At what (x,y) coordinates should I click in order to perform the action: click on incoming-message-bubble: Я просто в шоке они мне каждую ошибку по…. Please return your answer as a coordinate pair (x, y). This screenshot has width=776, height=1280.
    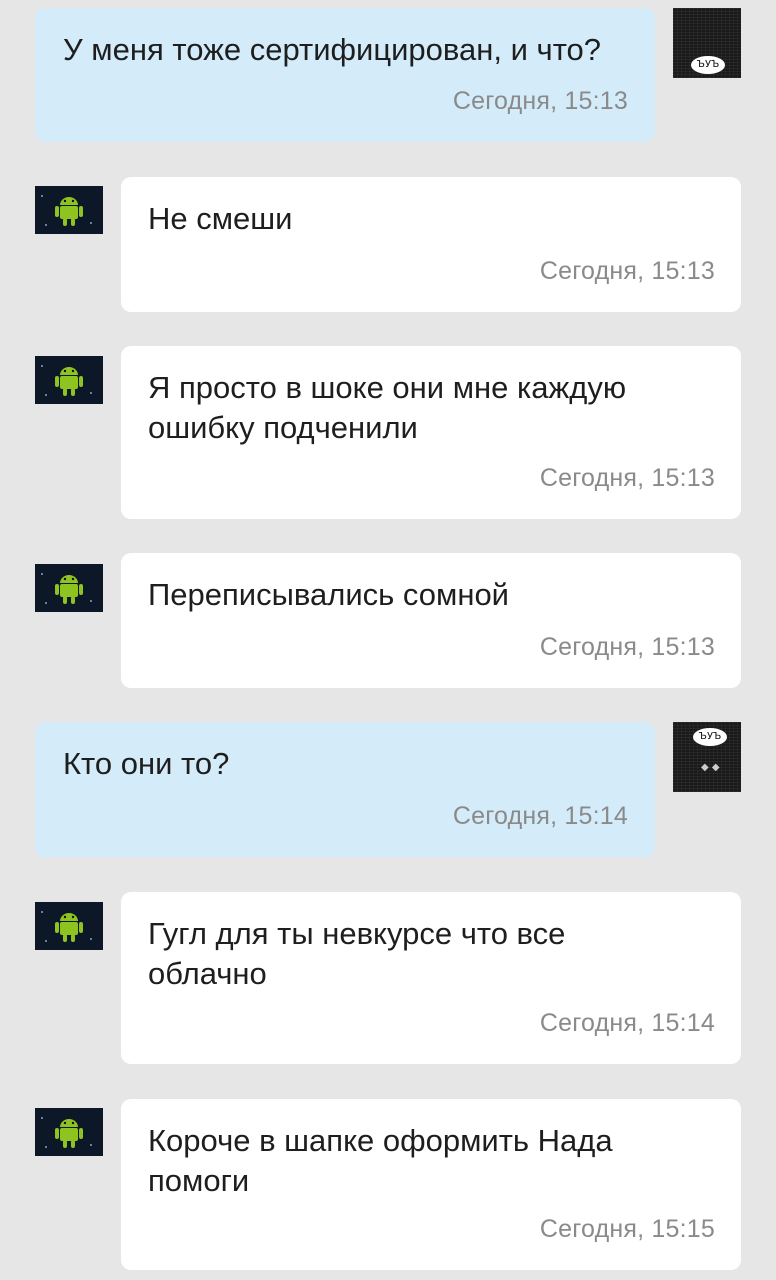
    Looking at the image, I should click on (431, 432).